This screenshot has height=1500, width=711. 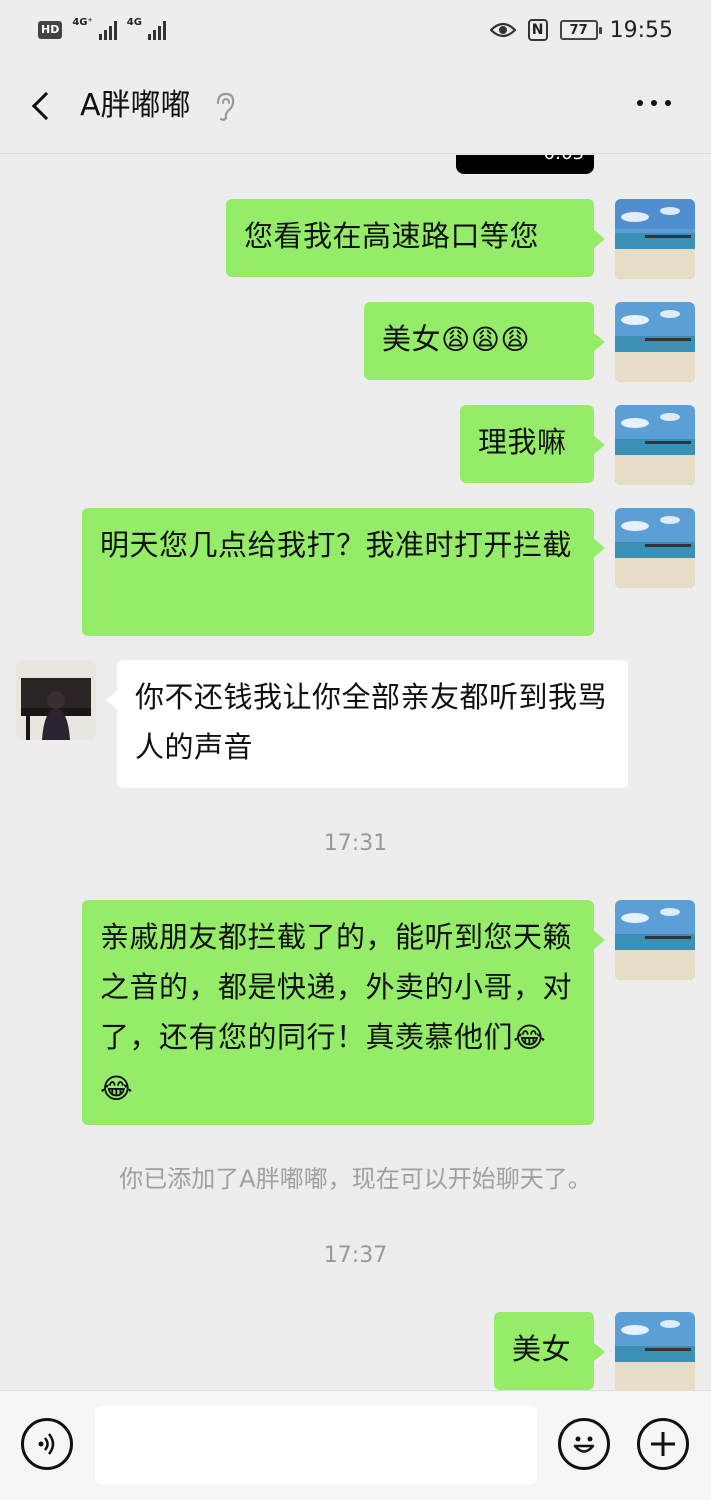 I want to click on more-options-button, so click(x=654, y=103).